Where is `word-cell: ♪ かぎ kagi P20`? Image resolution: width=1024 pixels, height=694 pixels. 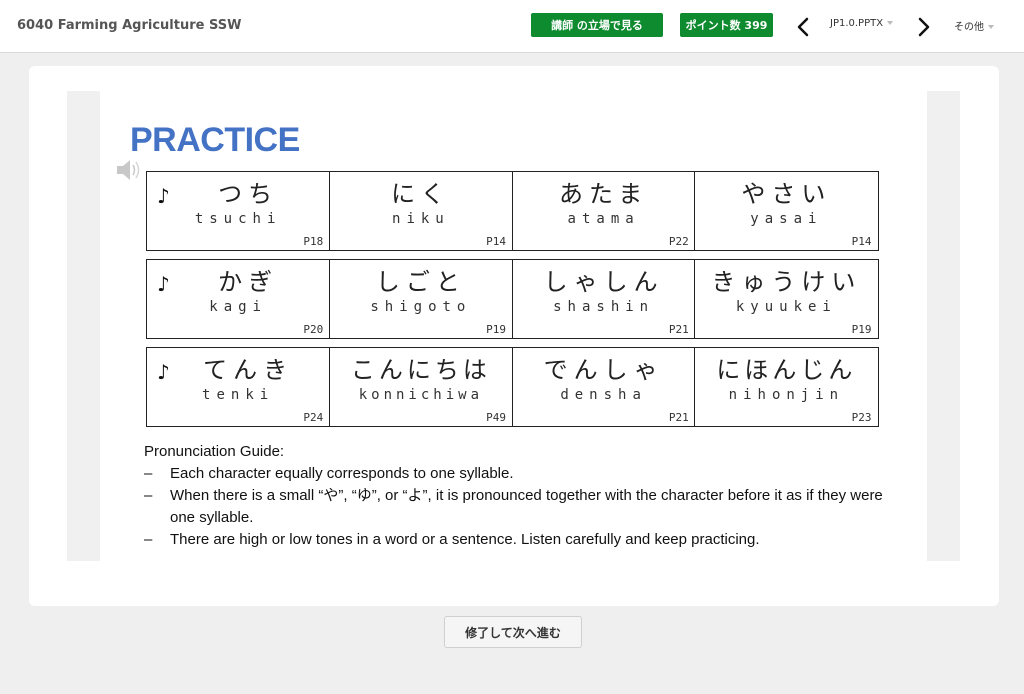
word-cell: ♪ かぎ kagi P20 is located at coordinates (238, 299).